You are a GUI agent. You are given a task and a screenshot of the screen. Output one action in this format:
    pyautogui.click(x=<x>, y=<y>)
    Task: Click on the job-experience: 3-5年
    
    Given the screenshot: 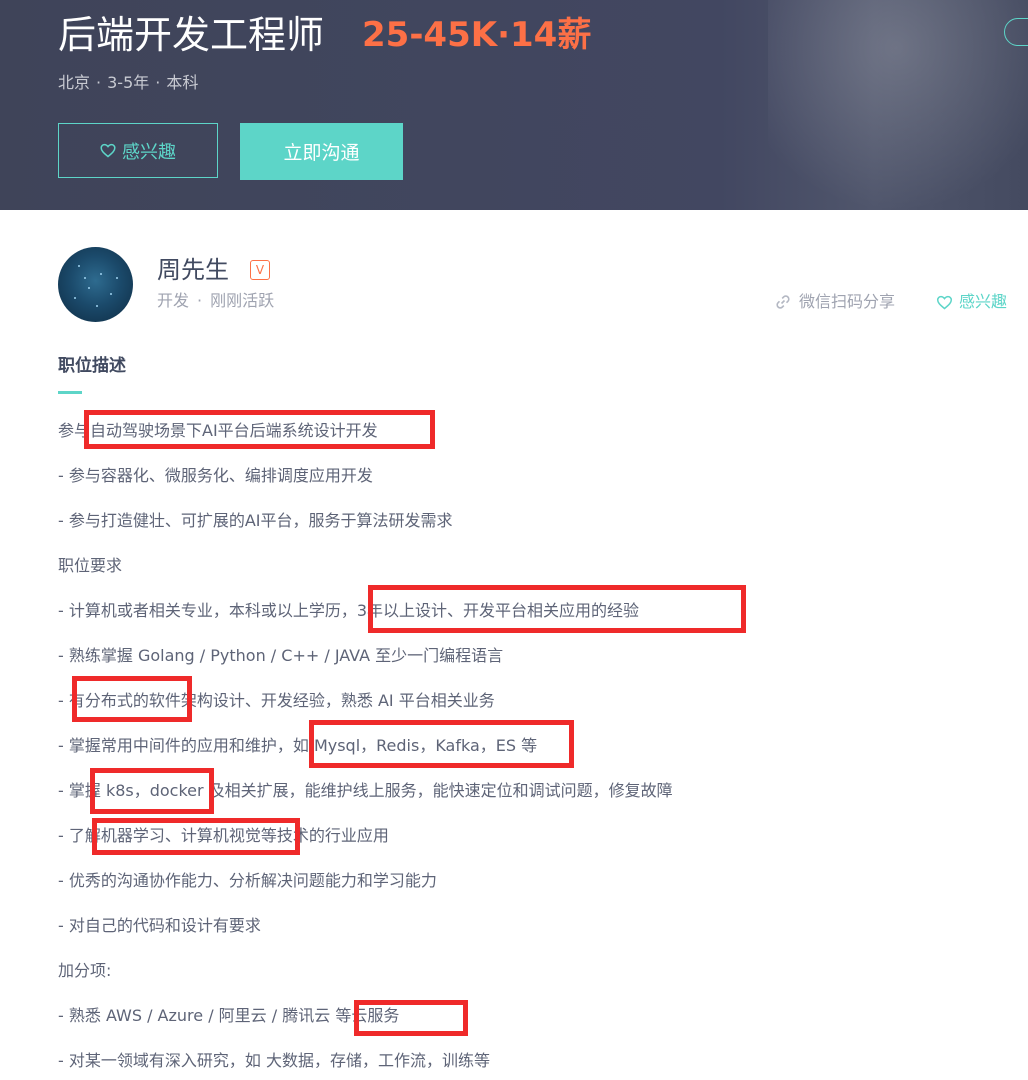 What is the action you would take?
    pyautogui.click(x=128, y=82)
    